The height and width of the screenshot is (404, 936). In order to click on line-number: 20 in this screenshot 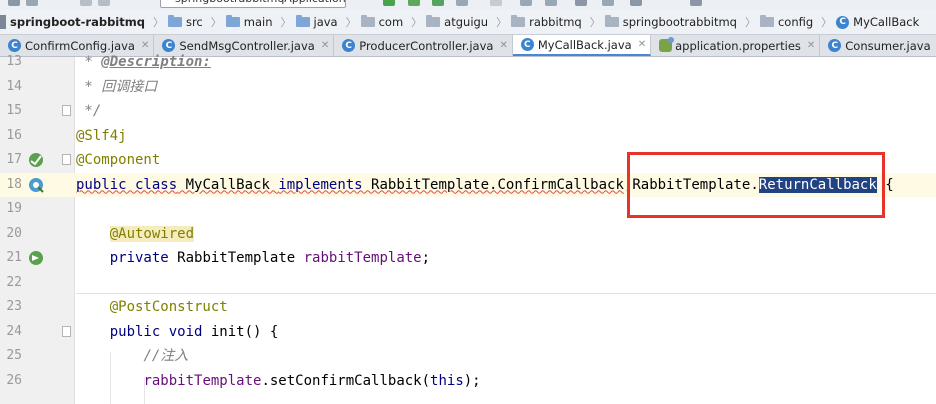, I will do `click(14, 233)`.